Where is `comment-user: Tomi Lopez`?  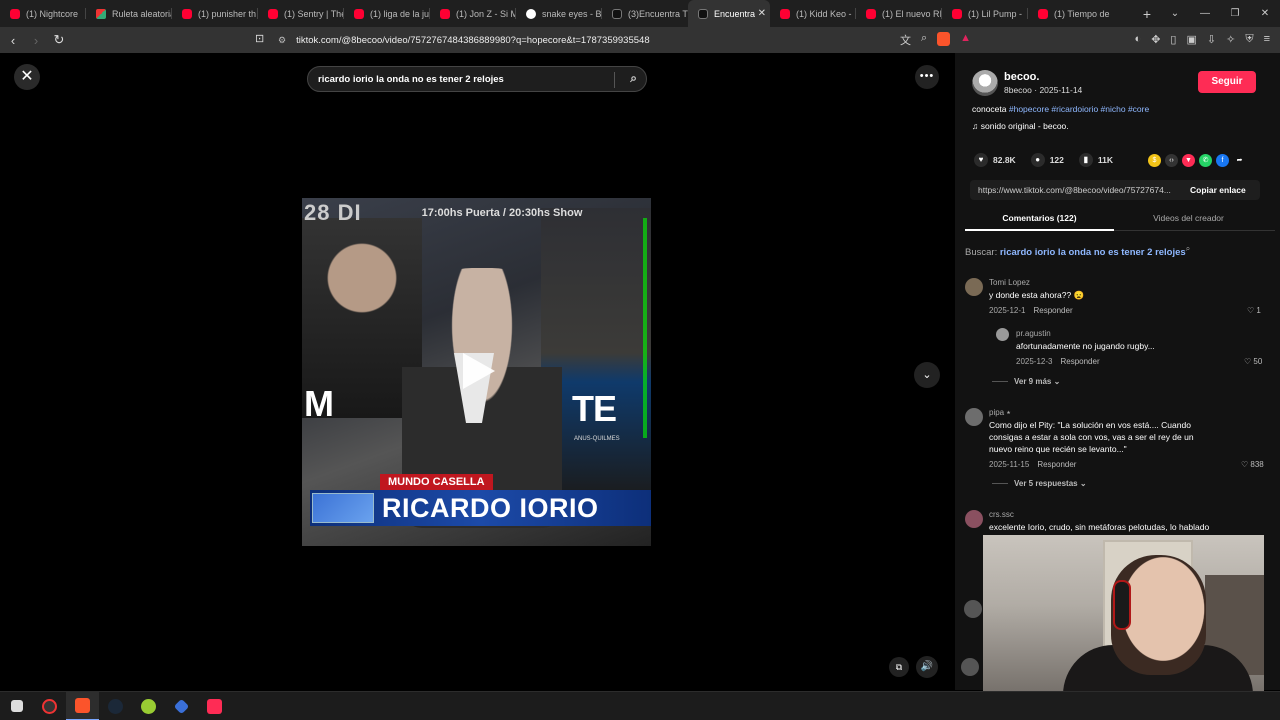
comment-user: Tomi Lopez is located at coordinates (1009, 282).